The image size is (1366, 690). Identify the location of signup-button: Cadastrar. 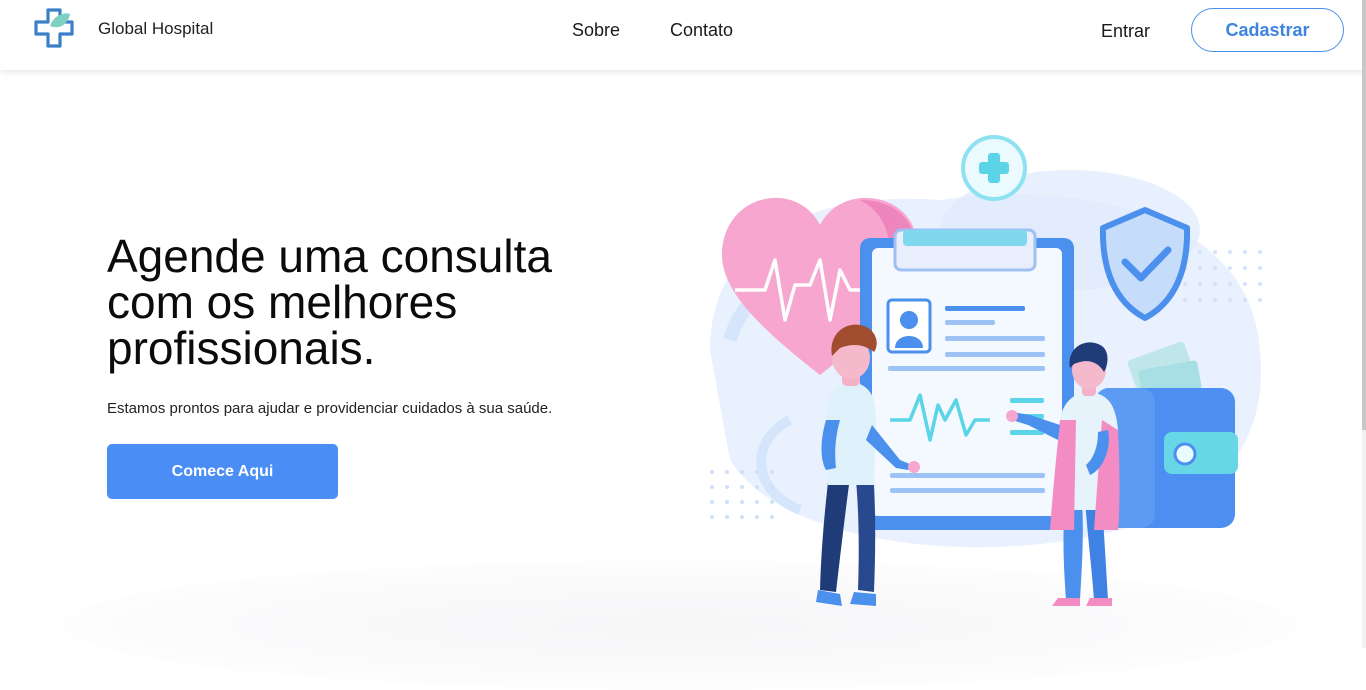
(1267, 30).